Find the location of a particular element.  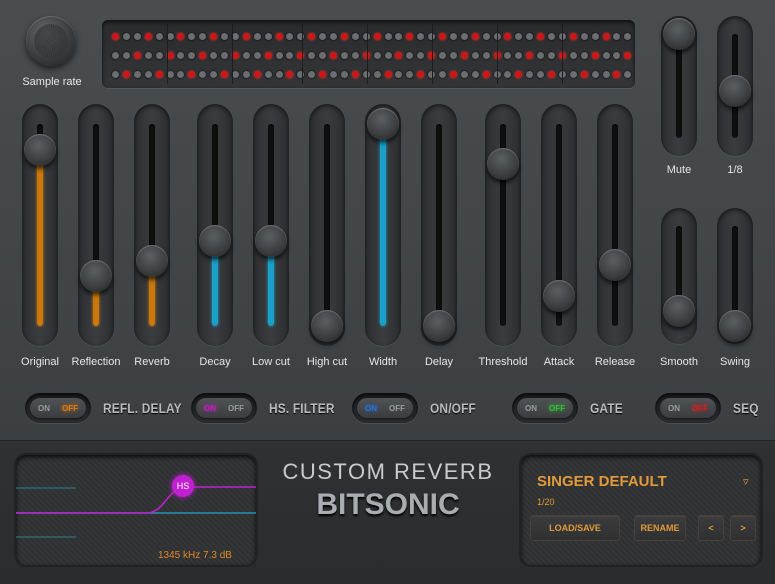

load-save-button: LOAD/SAVE is located at coordinates (575, 528).